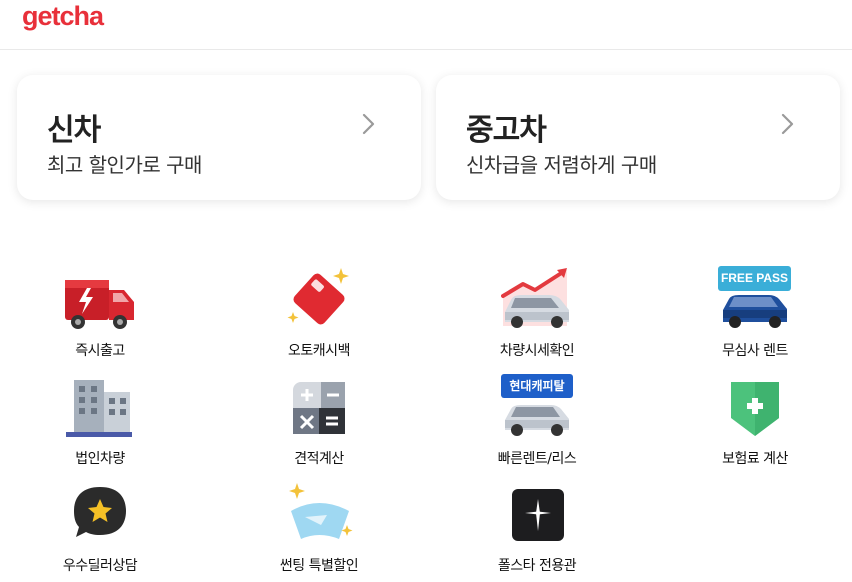  What do you see at coordinates (537, 299) in the screenshot?
I see `car-price-chart-icon` at bounding box center [537, 299].